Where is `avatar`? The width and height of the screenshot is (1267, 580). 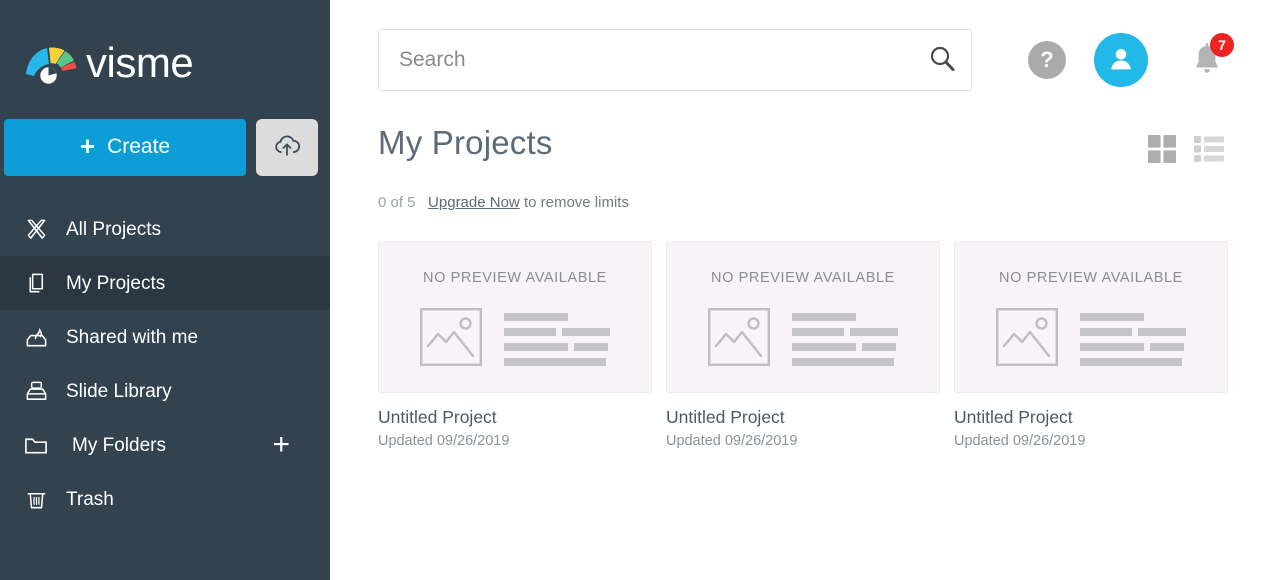 avatar is located at coordinates (1121, 60).